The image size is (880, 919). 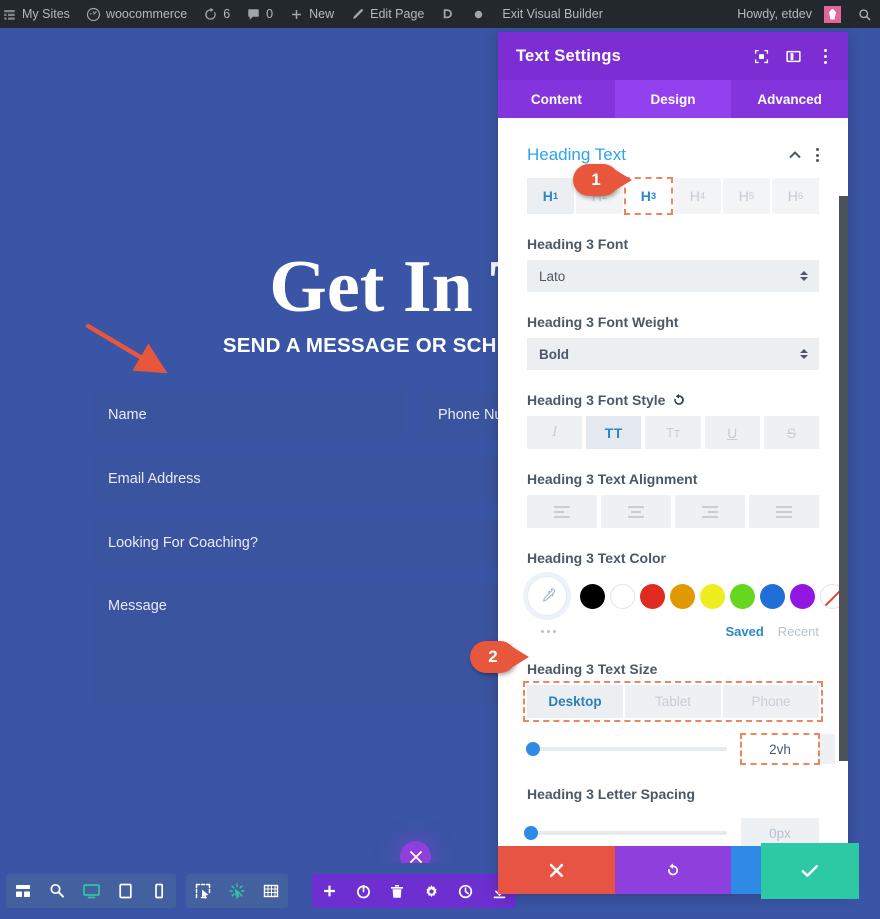 I want to click on align-justify-icon, so click(x=784, y=511).